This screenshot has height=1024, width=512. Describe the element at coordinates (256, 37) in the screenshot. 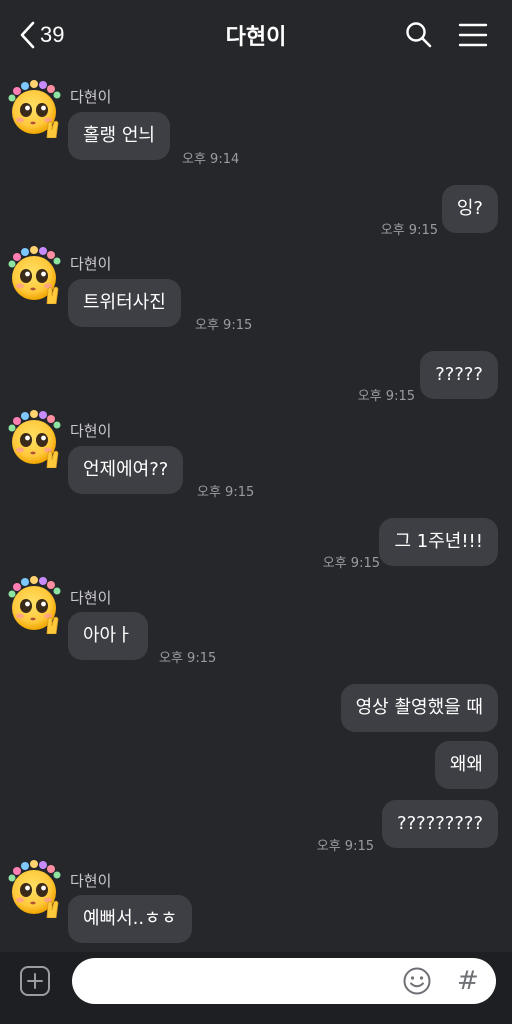

I see `chat-title: 다현이` at that location.